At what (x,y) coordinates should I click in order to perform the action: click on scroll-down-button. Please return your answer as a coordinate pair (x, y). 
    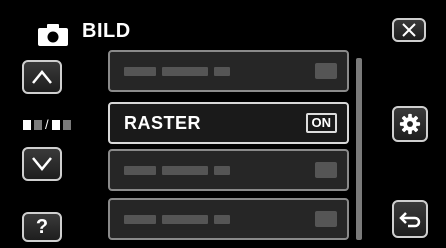
    Looking at the image, I should click on (42, 164).